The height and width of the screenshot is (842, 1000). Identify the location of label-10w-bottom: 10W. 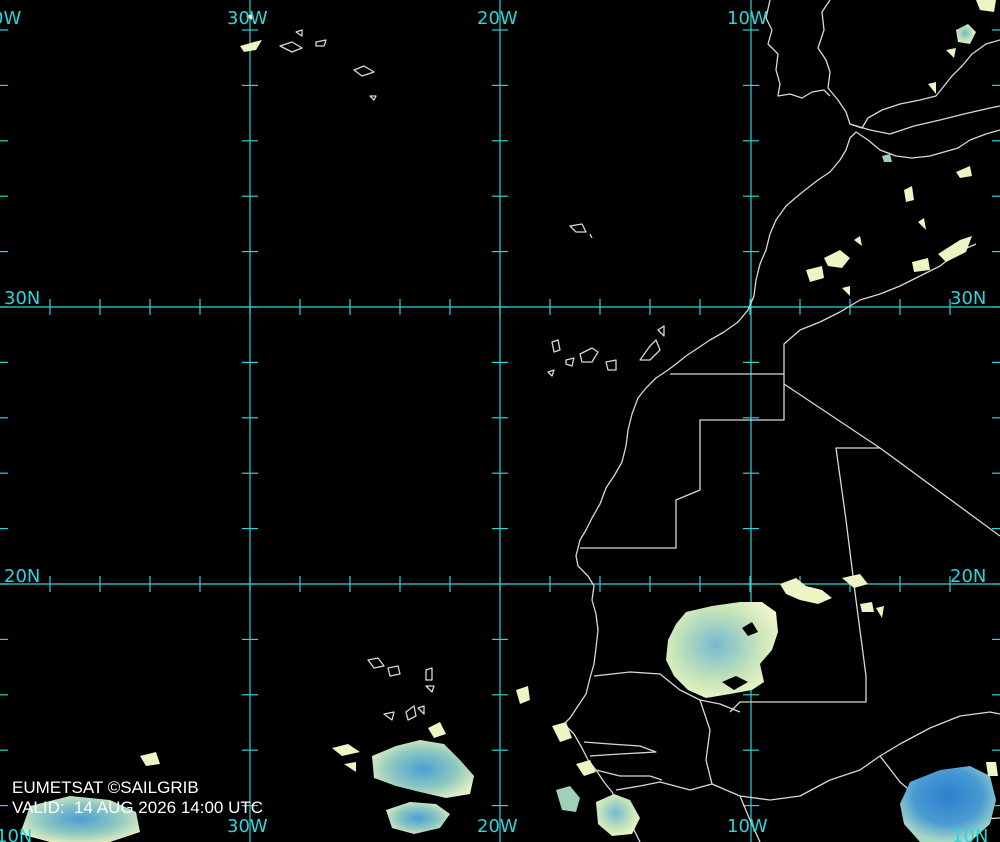
(747, 826).